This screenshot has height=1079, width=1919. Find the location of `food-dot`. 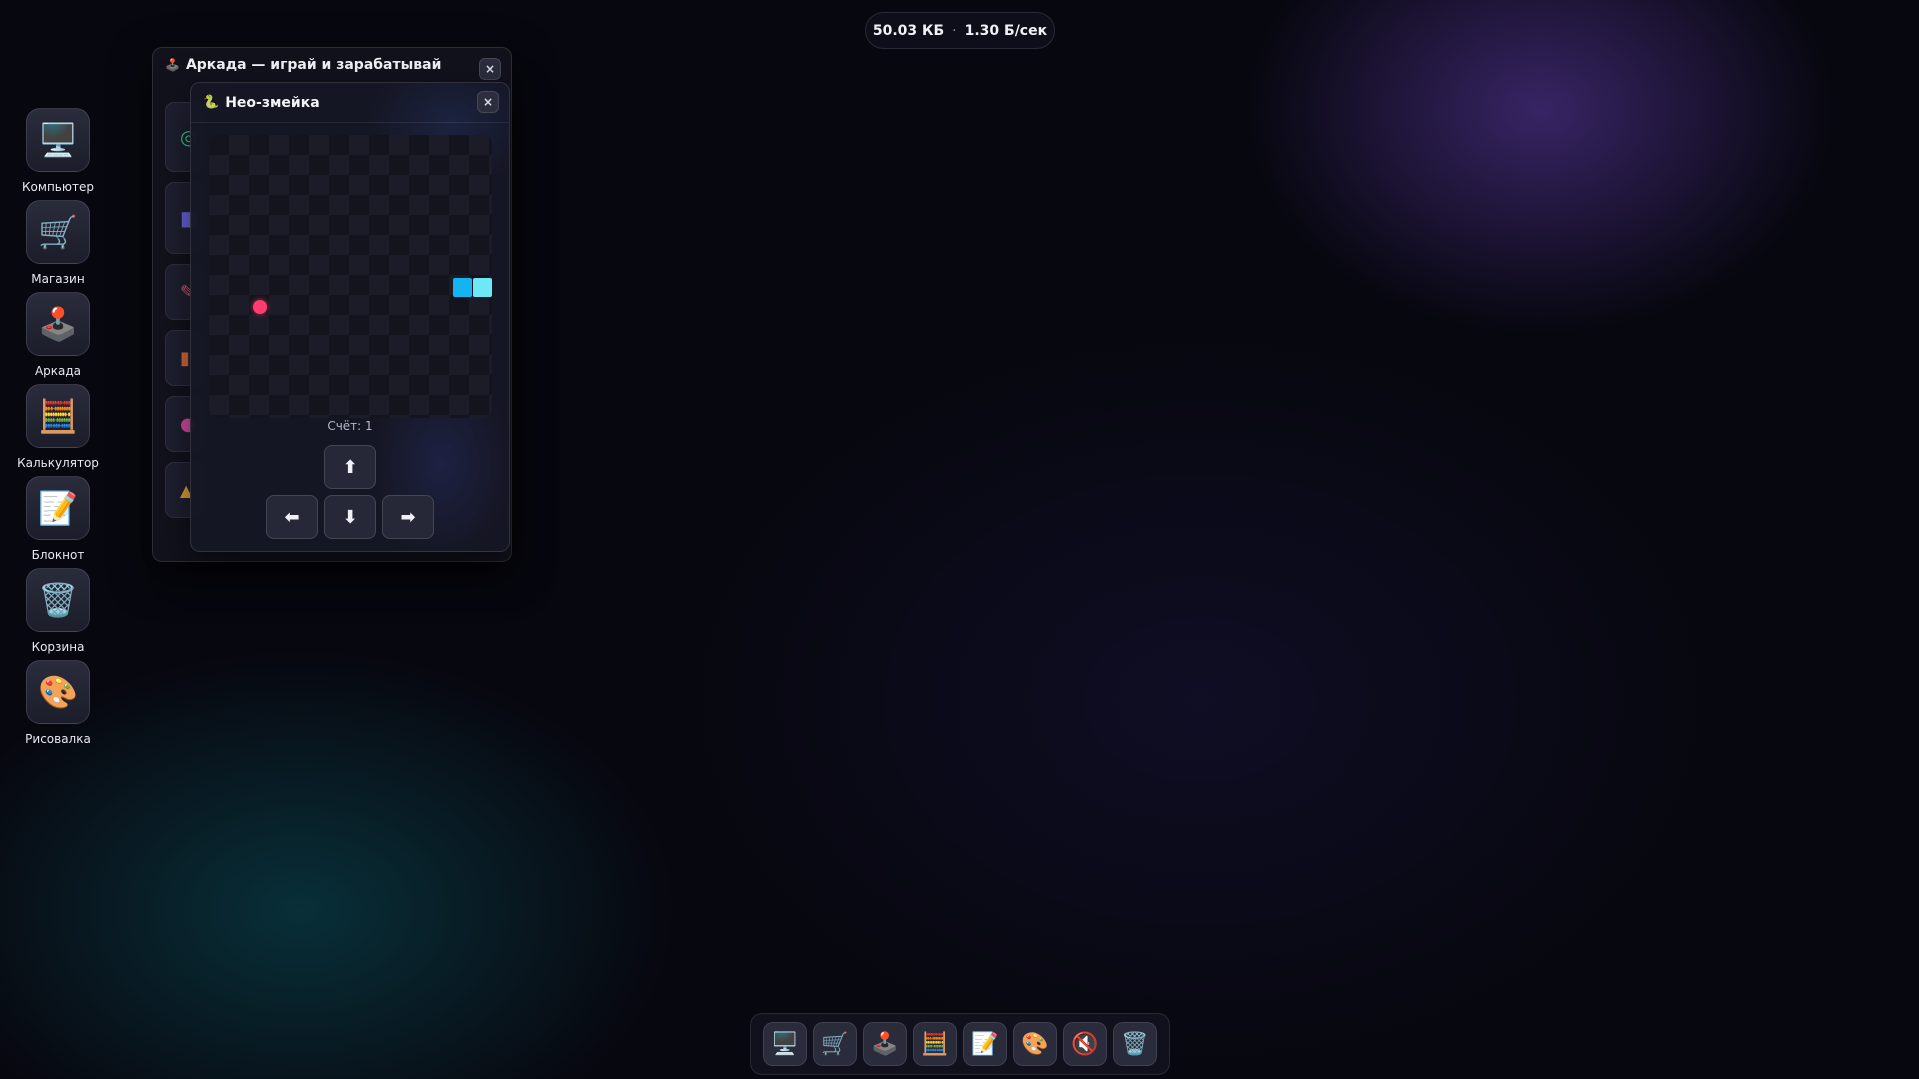

food-dot is located at coordinates (259, 306).